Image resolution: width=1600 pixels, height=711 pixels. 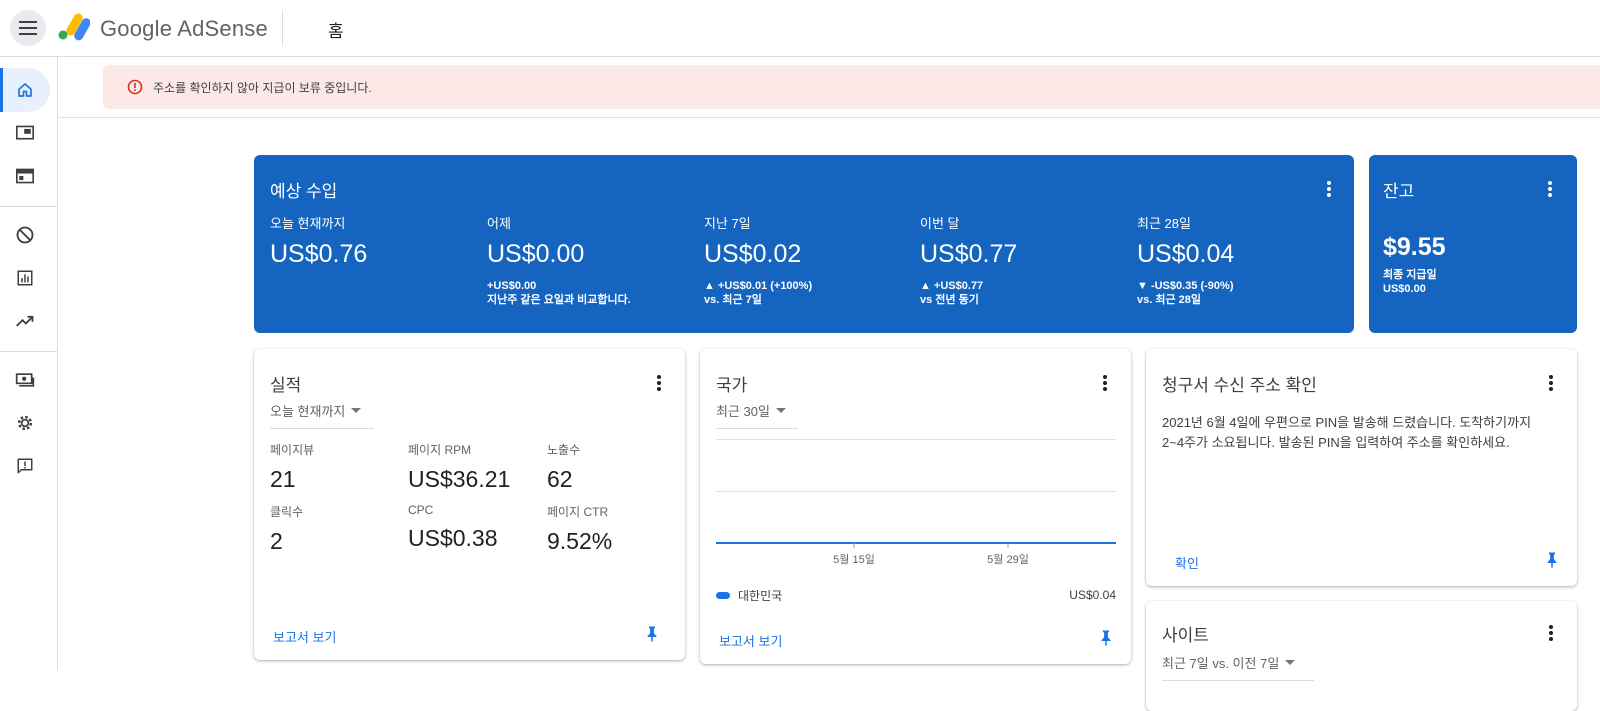 What do you see at coordinates (1414, 247) in the screenshot?
I see `balance-value: $9.55` at bounding box center [1414, 247].